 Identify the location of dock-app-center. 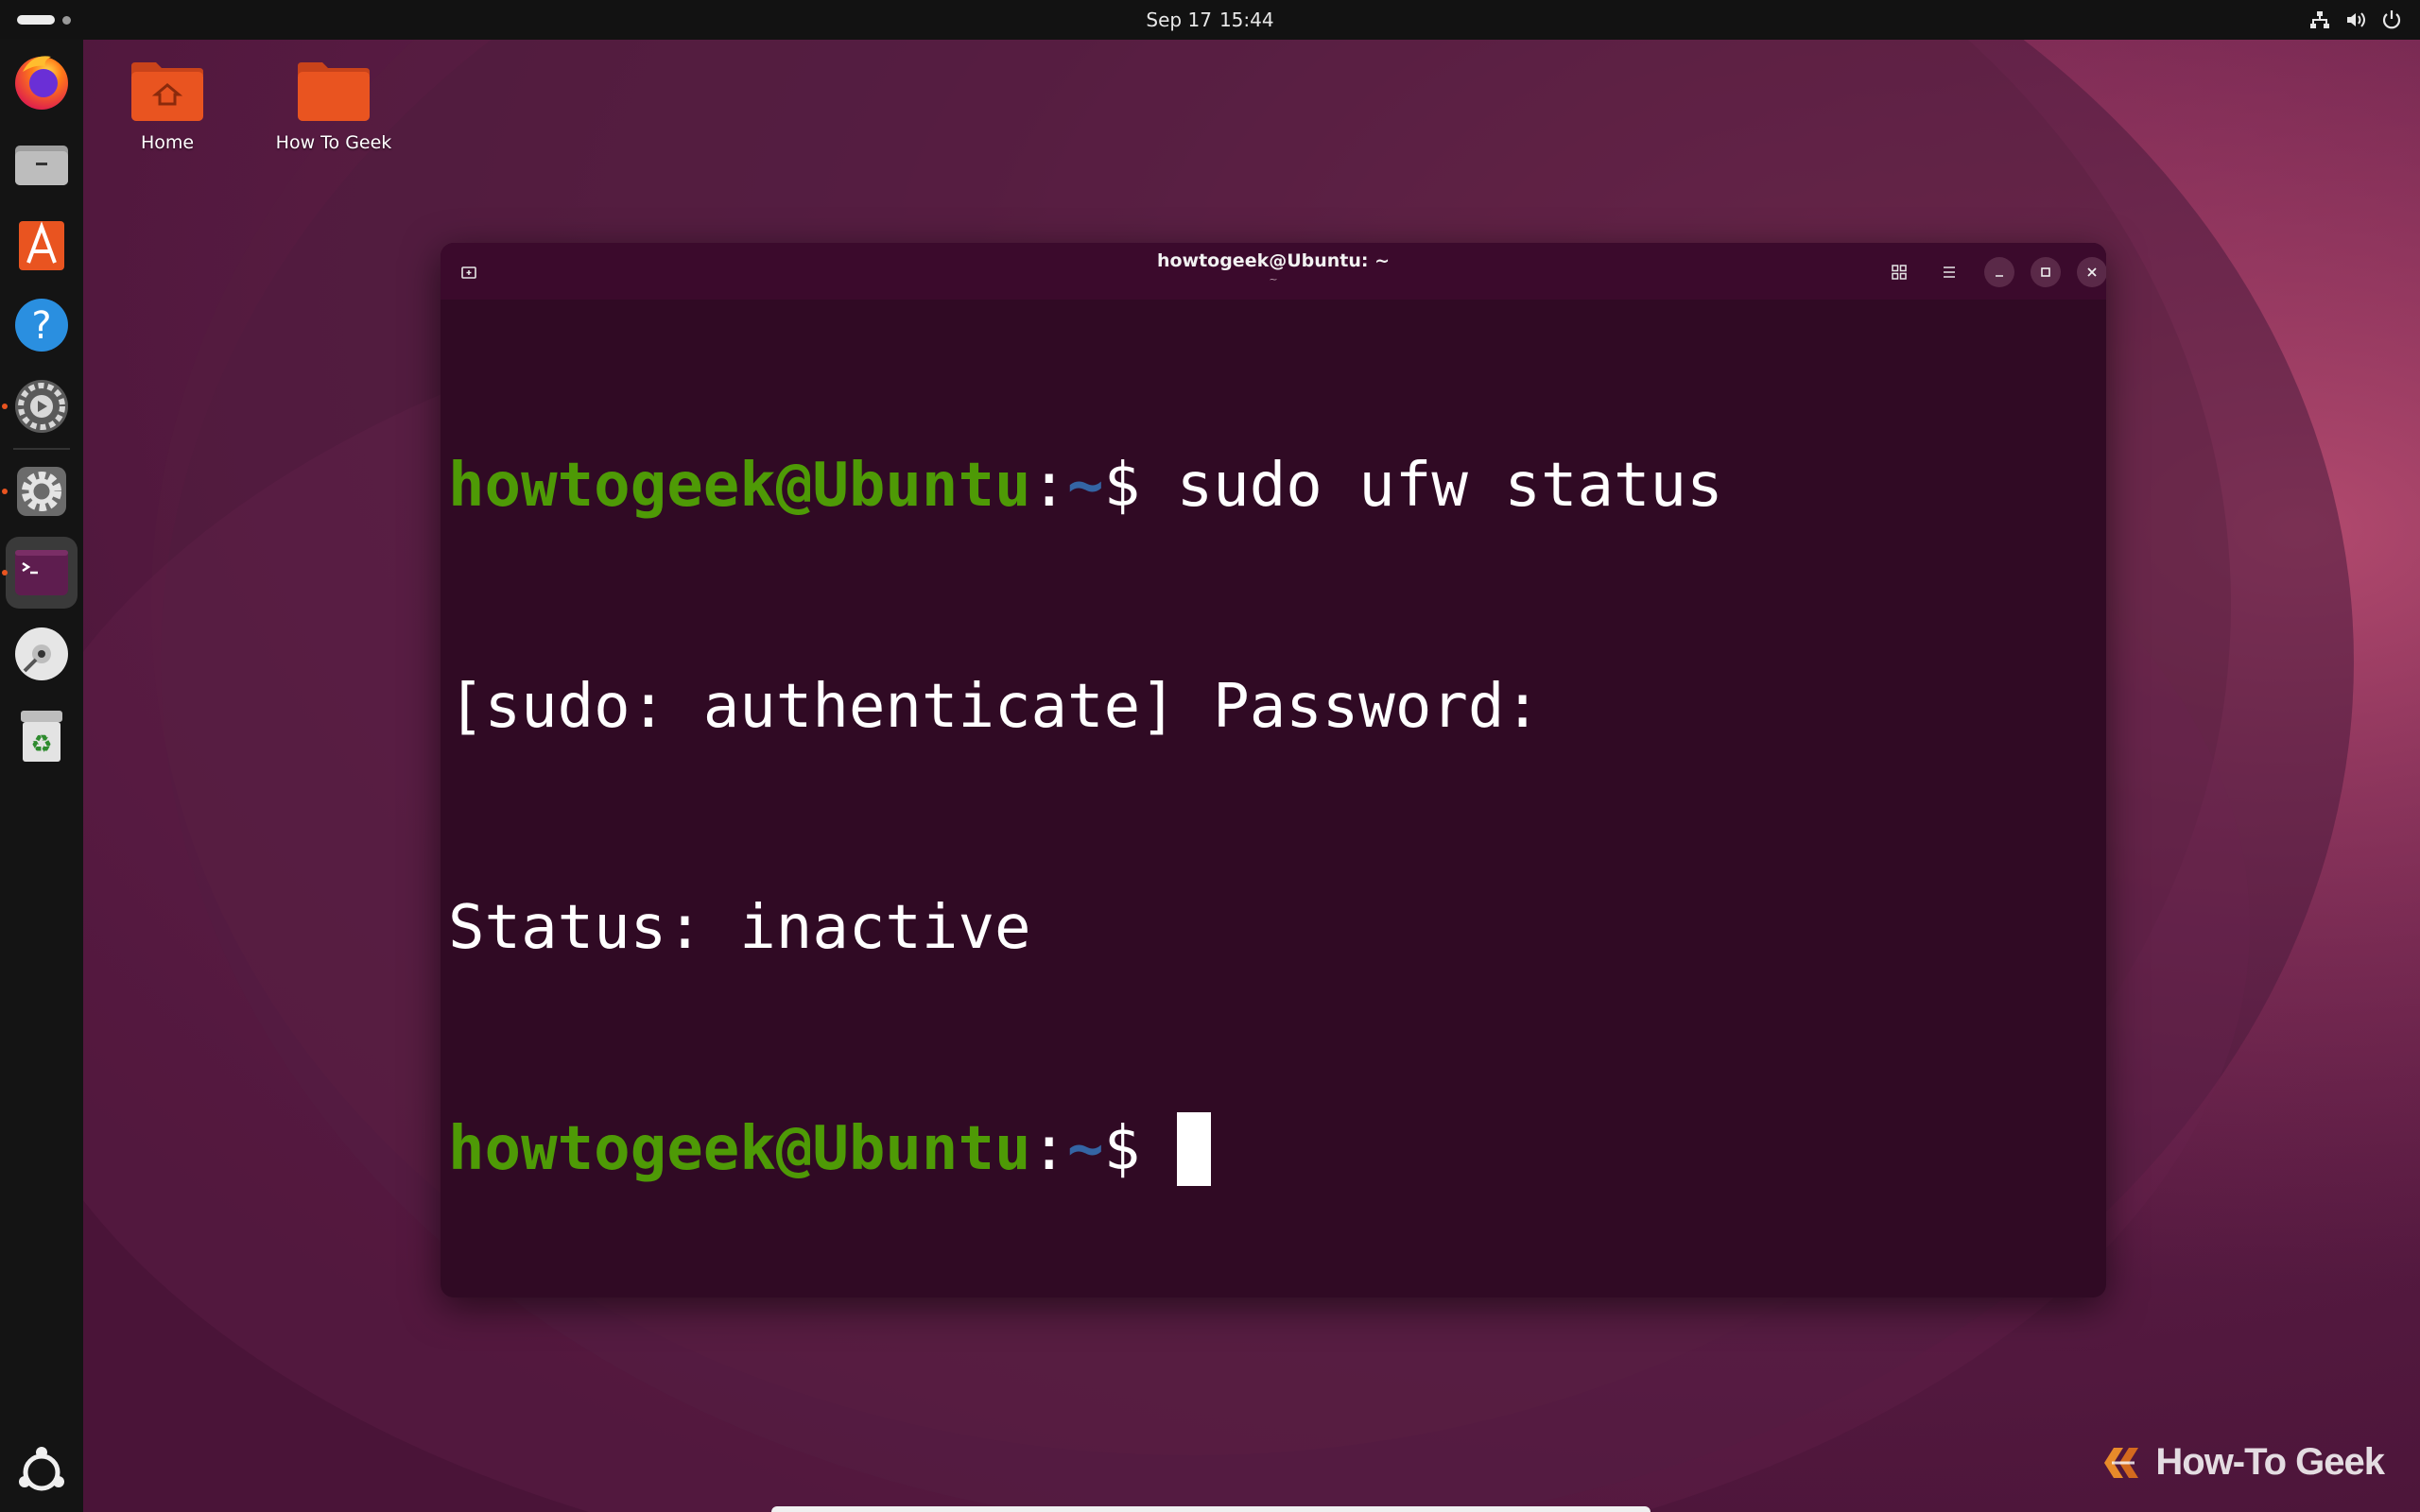
(42, 244).